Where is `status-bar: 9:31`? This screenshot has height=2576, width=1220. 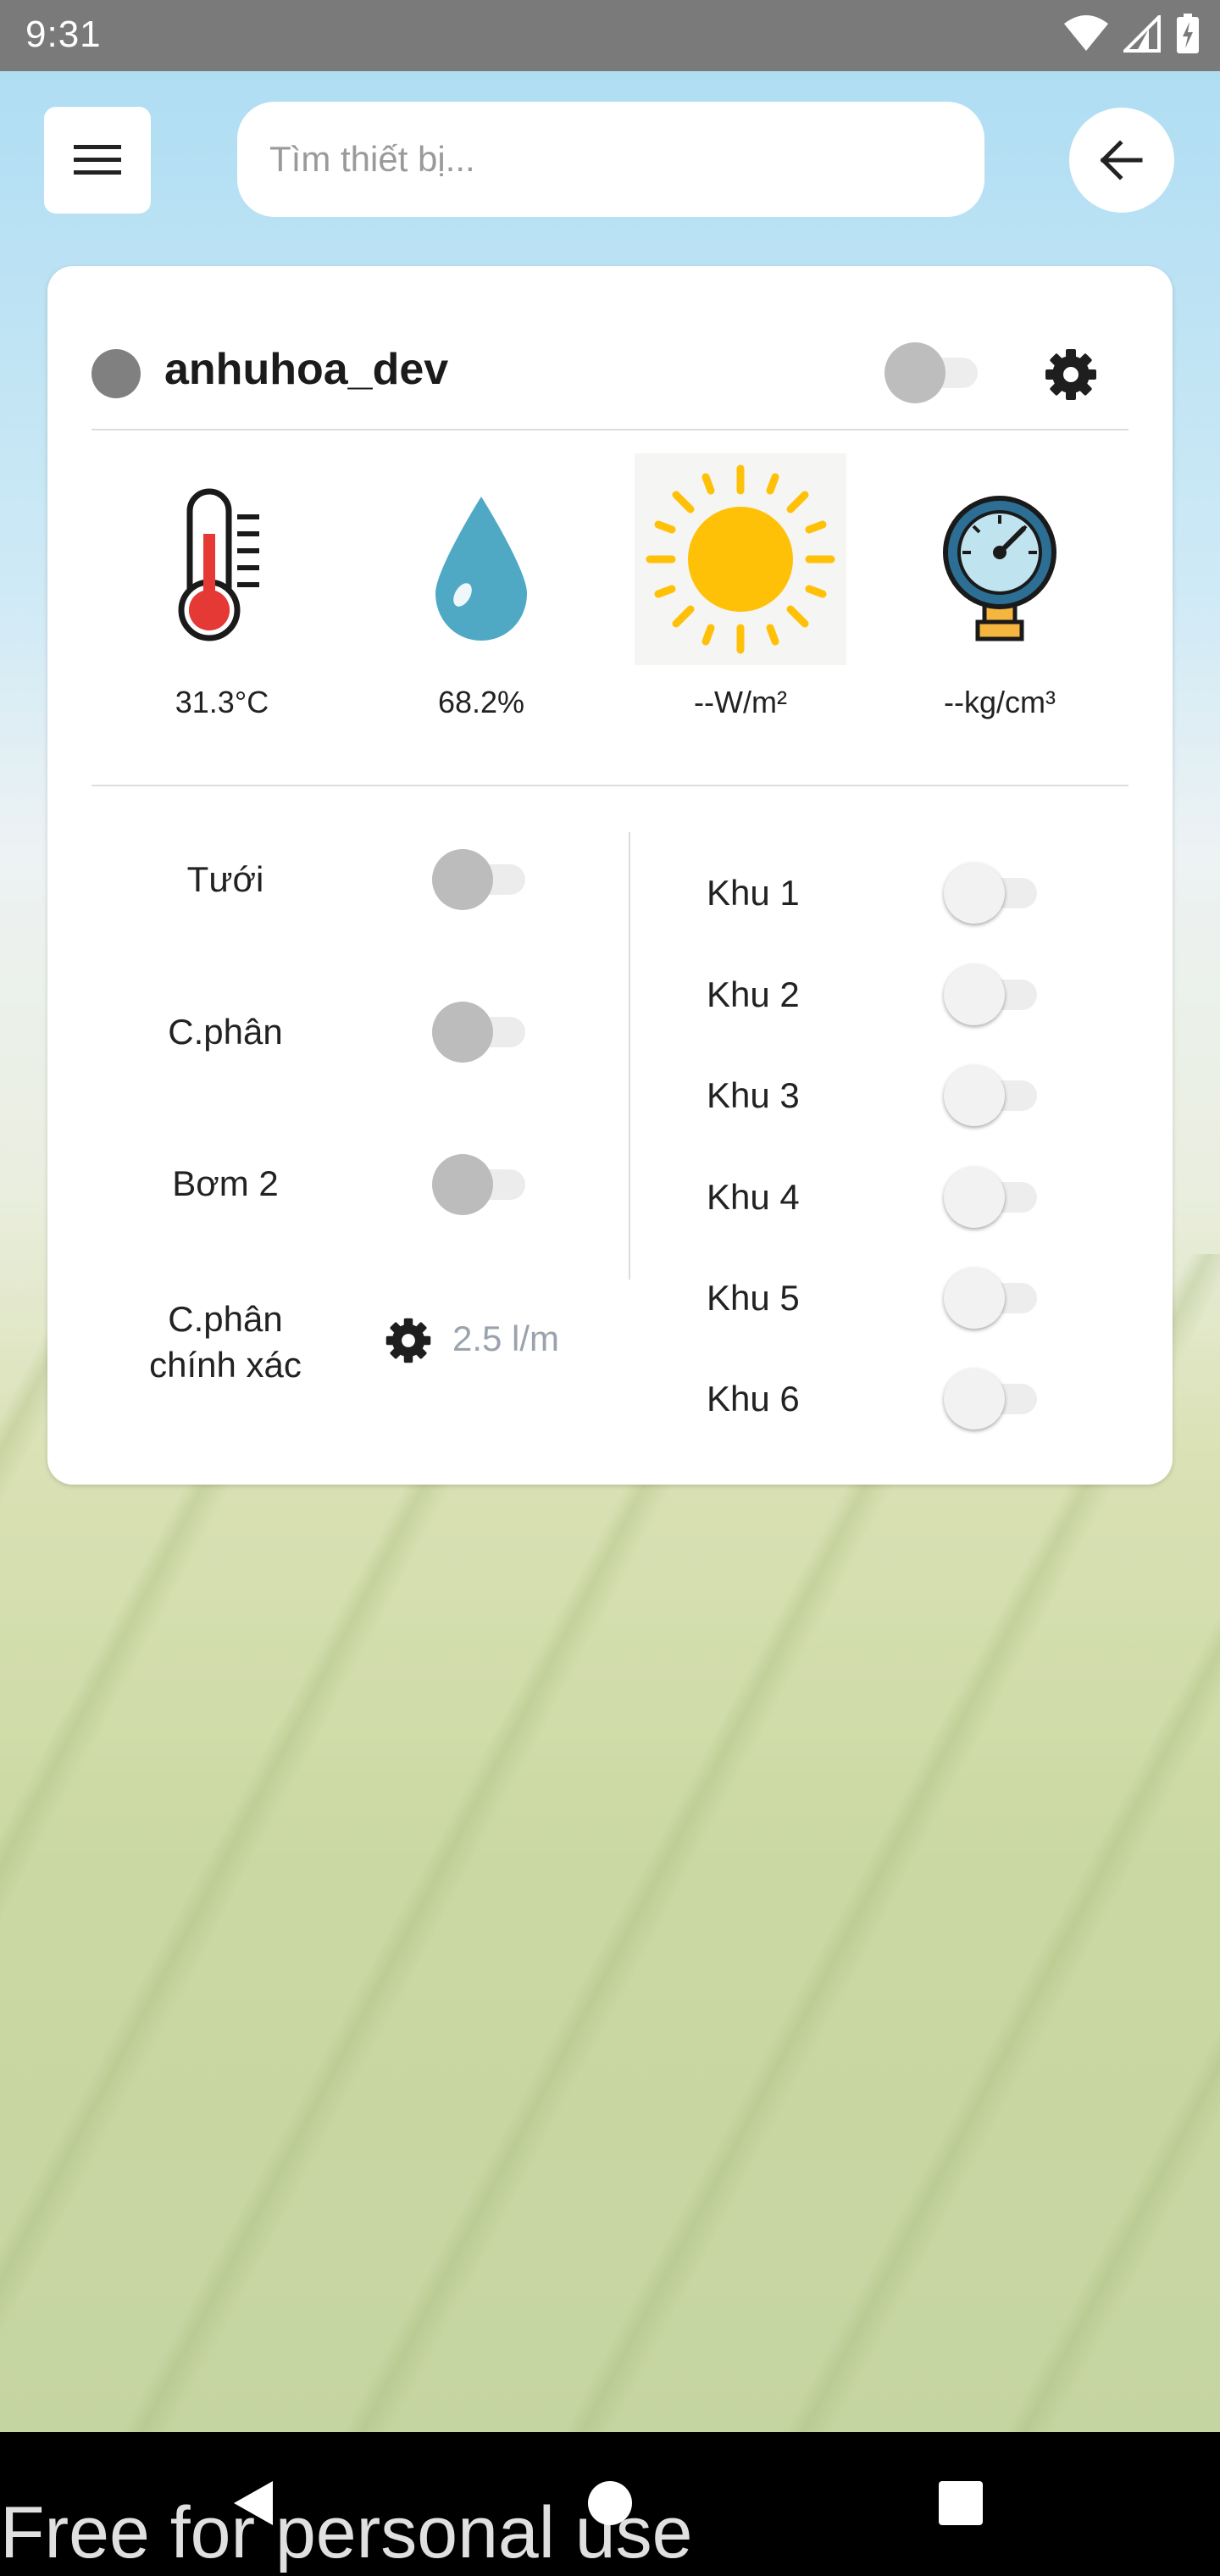 status-bar: 9:31 is located at coordinates (610, 35).